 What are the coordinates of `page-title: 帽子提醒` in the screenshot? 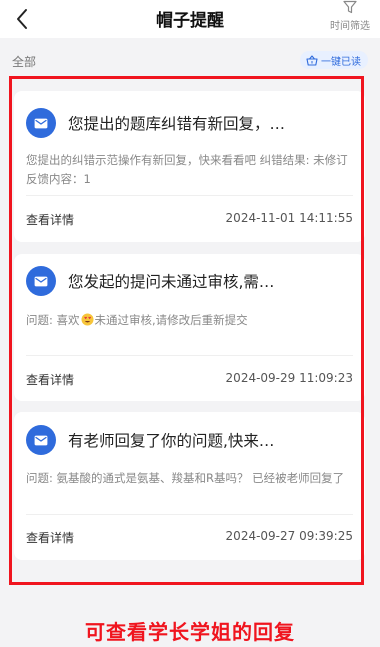 It's located at (190, 21).